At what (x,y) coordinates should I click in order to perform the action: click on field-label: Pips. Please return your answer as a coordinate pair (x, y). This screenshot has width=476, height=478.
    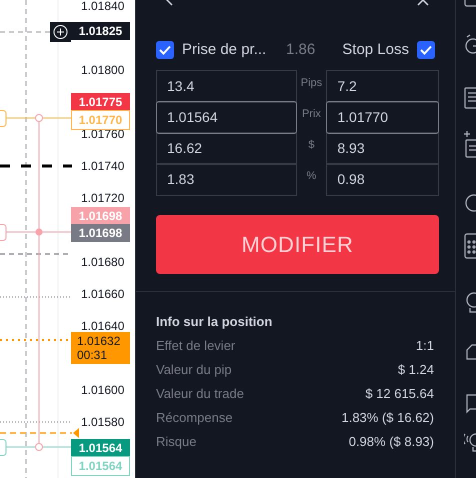
    Looking at the image, I should click on (311, 83).